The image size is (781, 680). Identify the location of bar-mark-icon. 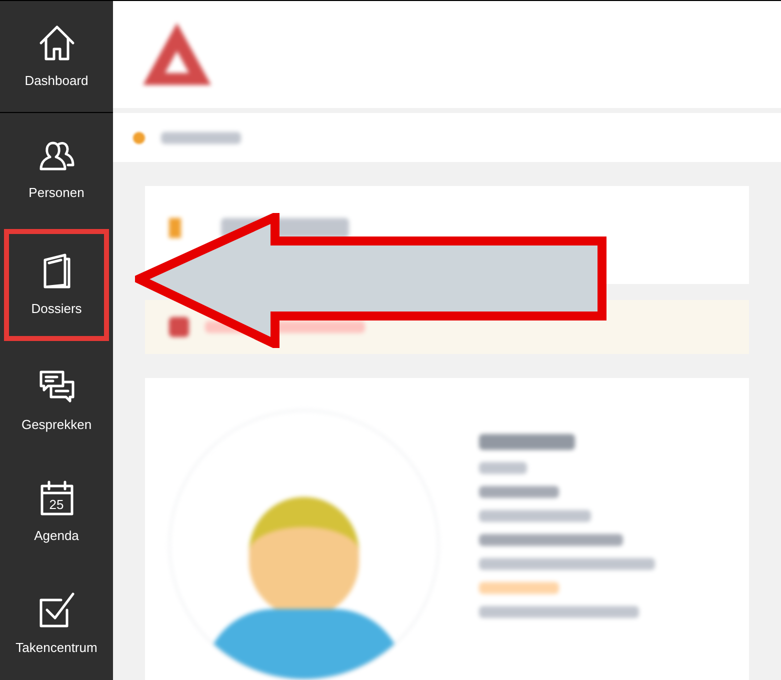
(175, 228).